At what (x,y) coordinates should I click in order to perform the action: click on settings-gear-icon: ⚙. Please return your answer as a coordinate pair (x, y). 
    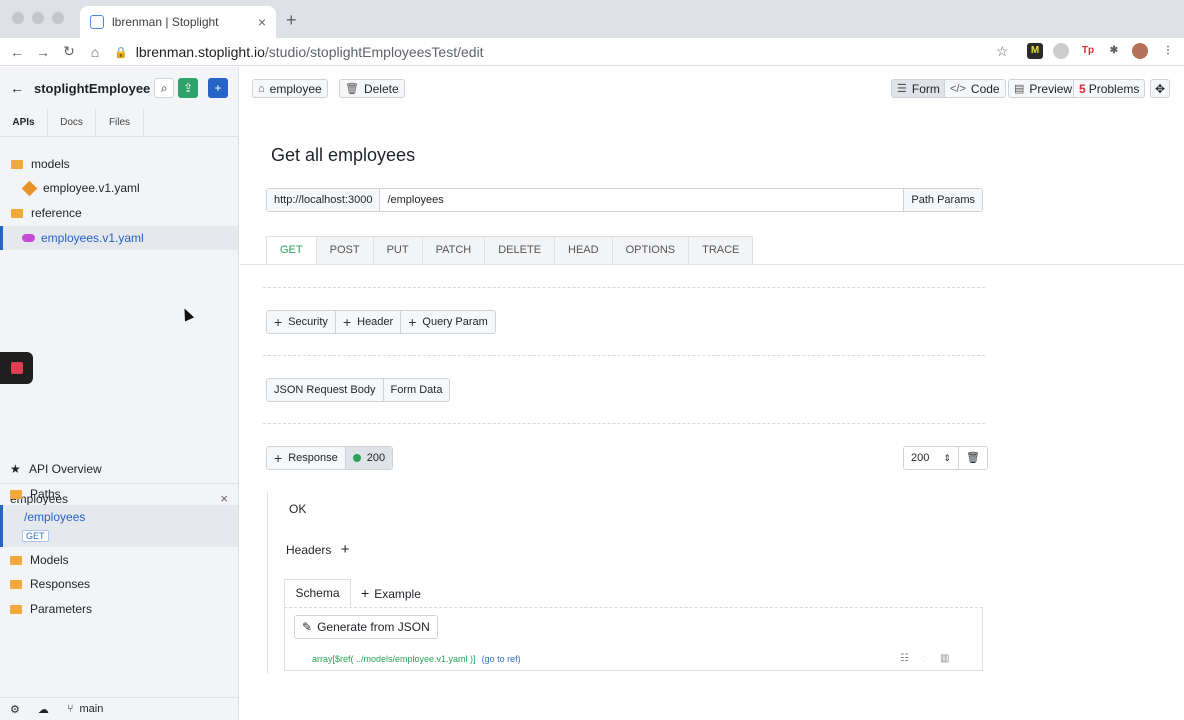
    Looking at the image, I should click on (15, 709).